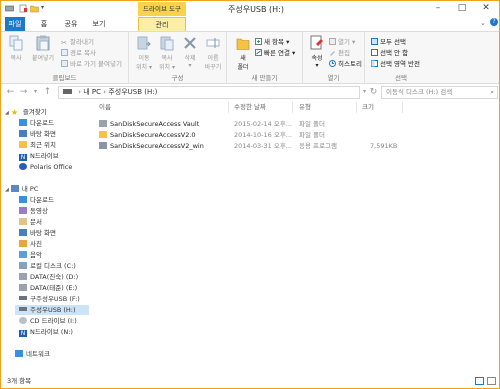  I want to click on file-name-cell: SanDiskSecureAccess Vault, so click(149, 124).